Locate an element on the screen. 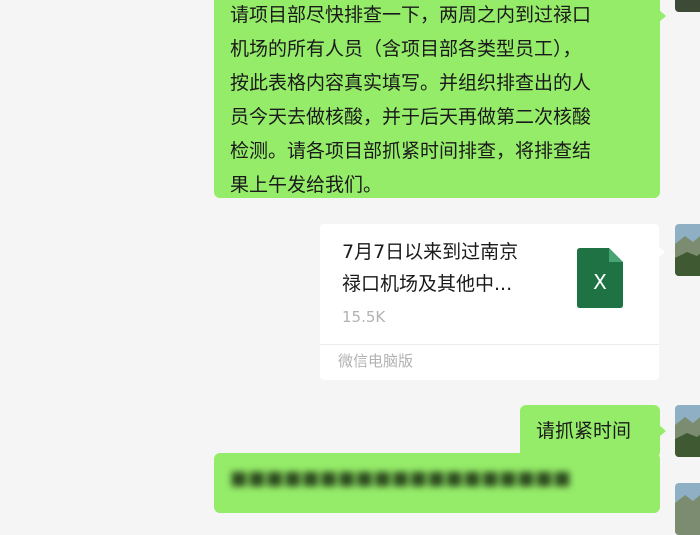 The height and width of the screenshot is (535, 700). sent-message-bubble-partial: ■■■■■■■■■■■■■■■■■■■ is located at coordinates (437, 483).